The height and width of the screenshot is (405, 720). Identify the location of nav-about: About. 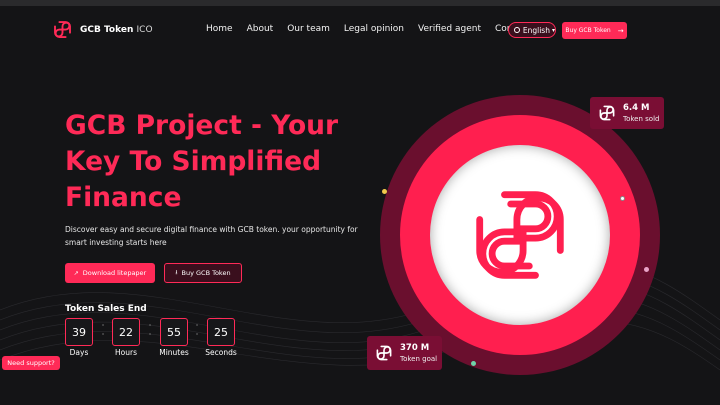
(260, 29).